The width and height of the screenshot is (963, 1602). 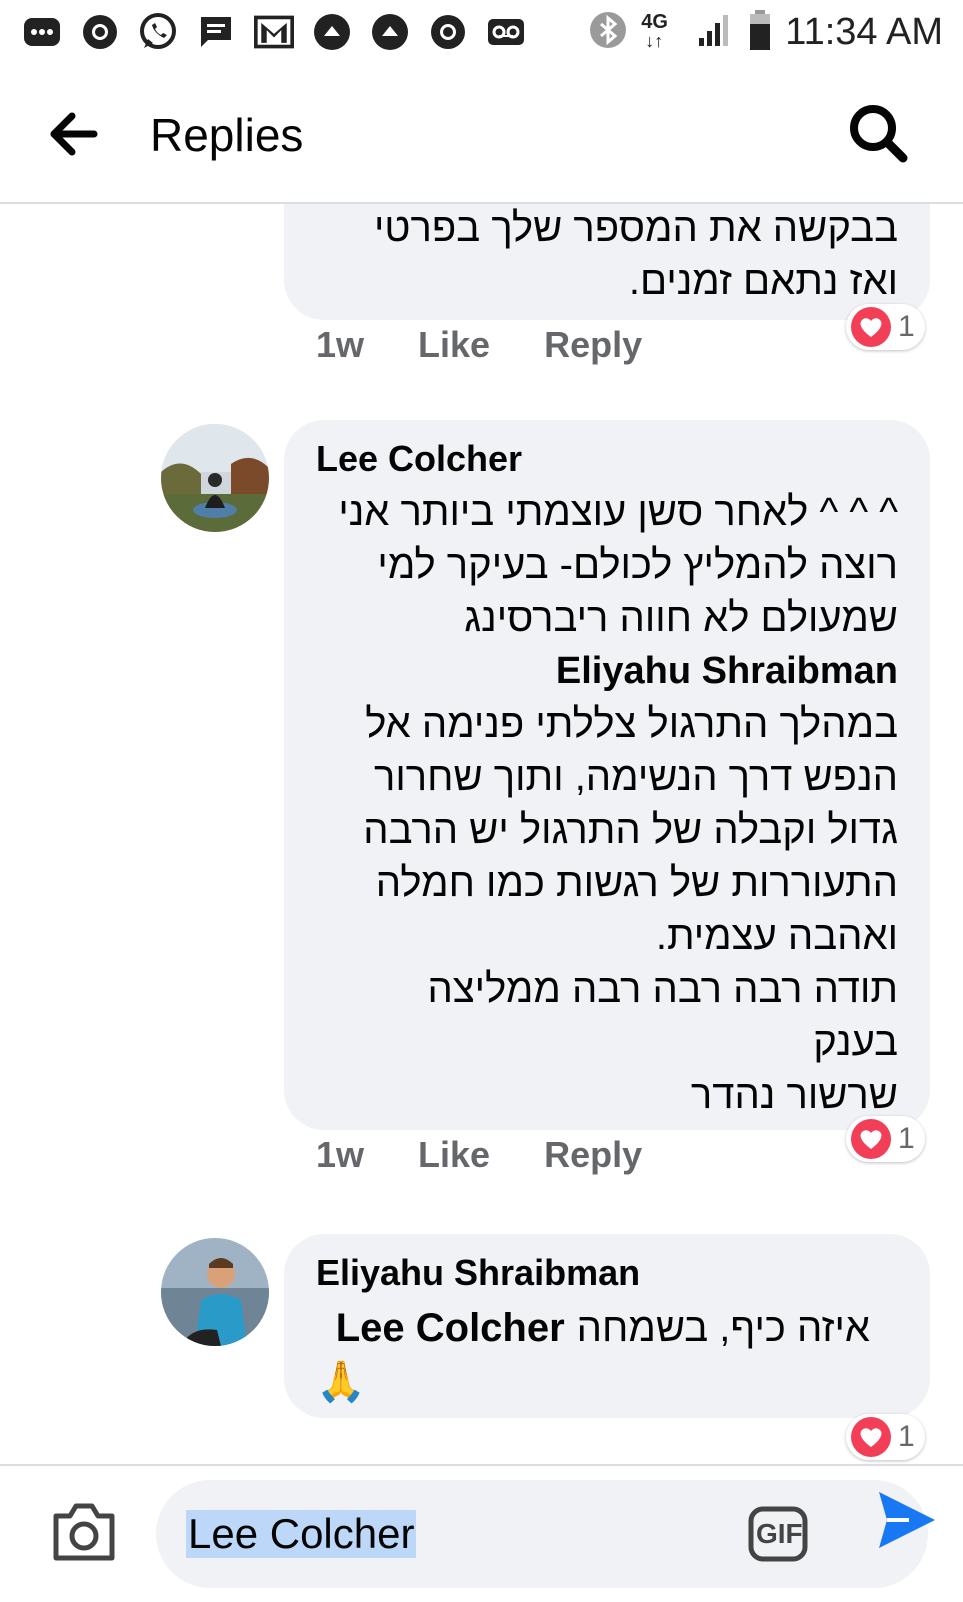 What do you see at coordinates (607, 256) in the screenshot?
I see `comment-text: בבקשה את המספר שלך בפרטי ואז נתאם זמנים.` at bounding box center [607, 256].